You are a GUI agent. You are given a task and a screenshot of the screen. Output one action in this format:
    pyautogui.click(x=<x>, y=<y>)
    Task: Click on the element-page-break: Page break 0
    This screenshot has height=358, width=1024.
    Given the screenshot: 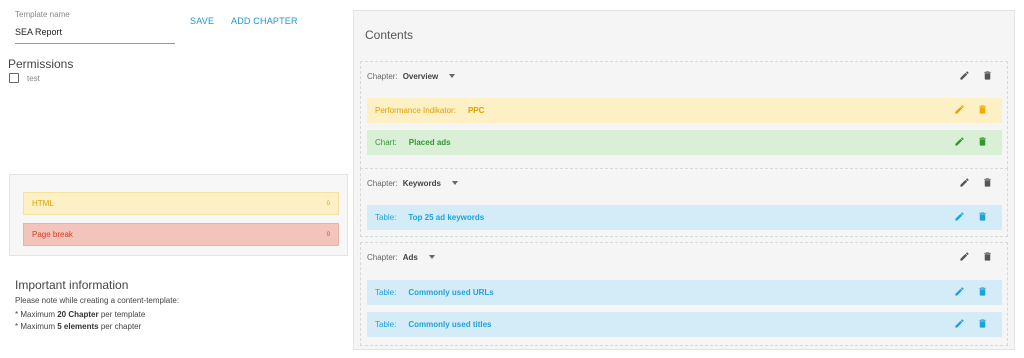 What is the action you would take?
    pyautogui.click(x=181, y=234)
    